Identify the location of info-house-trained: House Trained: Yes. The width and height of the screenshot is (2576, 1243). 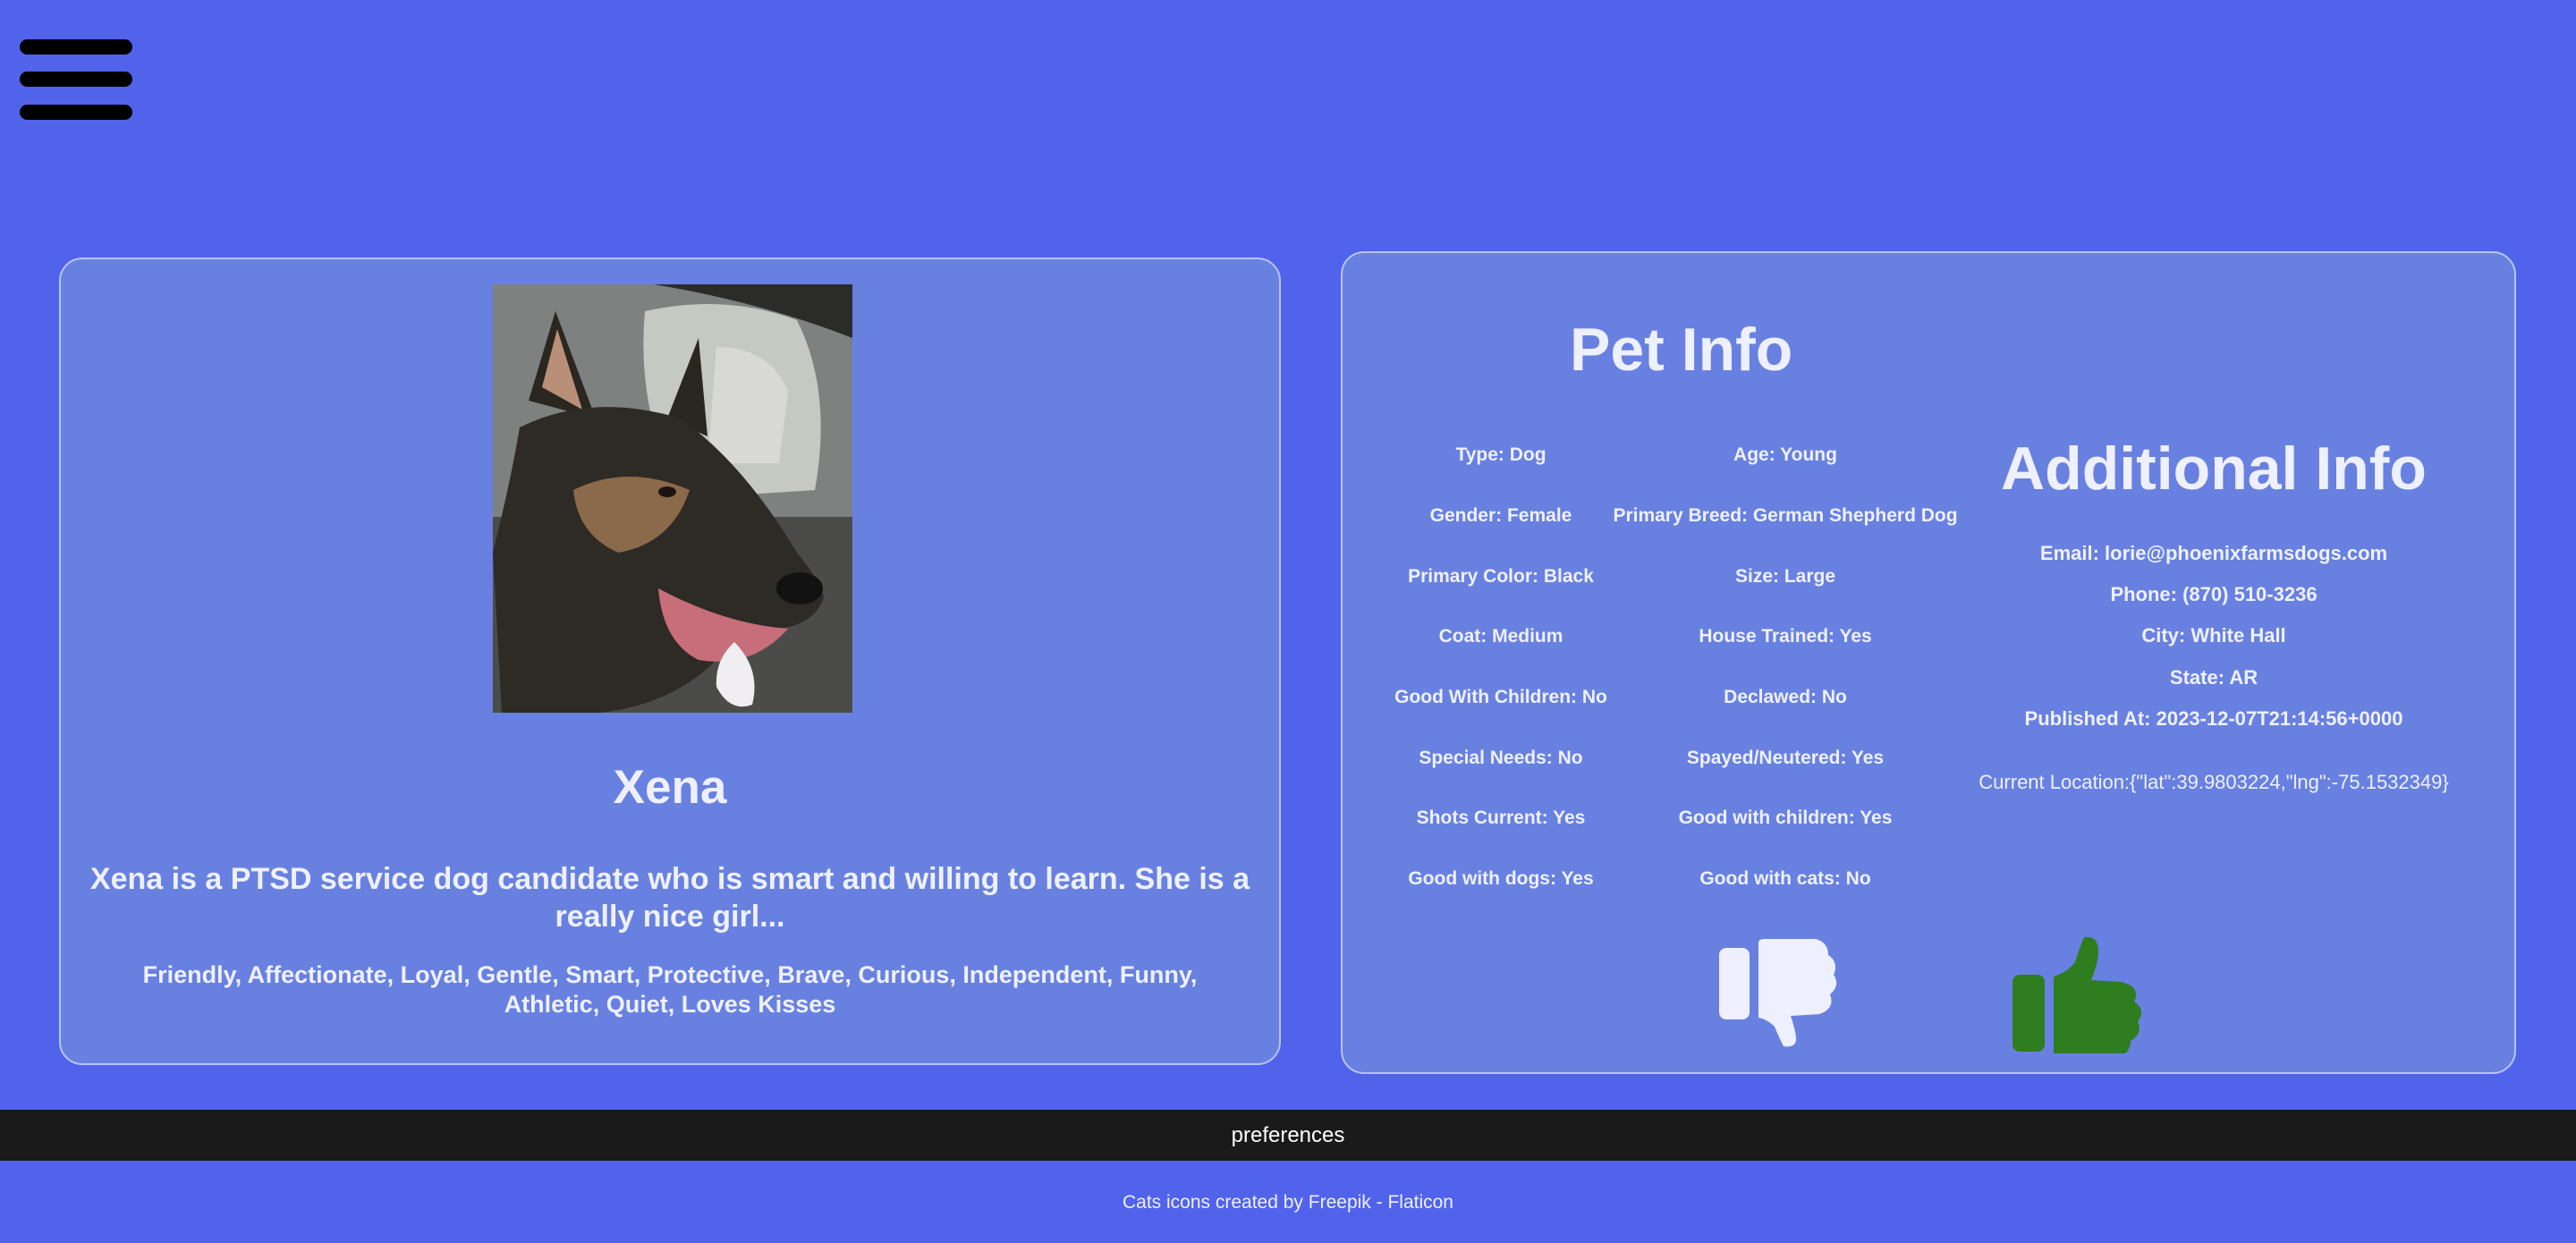
(1785, 636).